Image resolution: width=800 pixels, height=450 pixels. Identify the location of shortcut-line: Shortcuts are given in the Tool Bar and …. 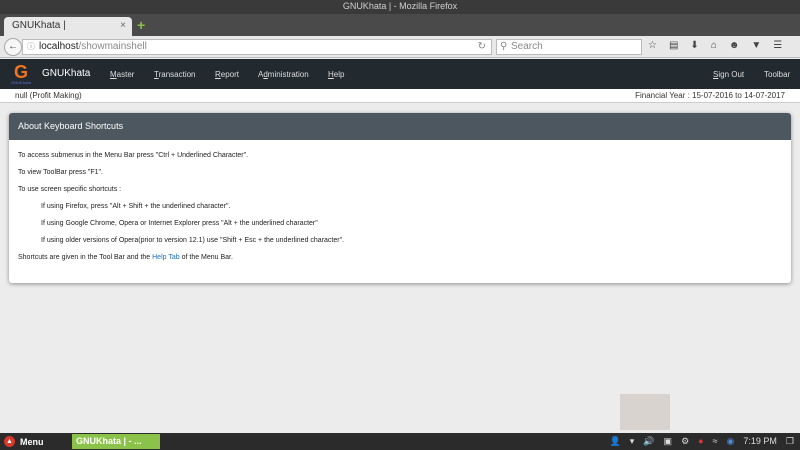
(400, 257).